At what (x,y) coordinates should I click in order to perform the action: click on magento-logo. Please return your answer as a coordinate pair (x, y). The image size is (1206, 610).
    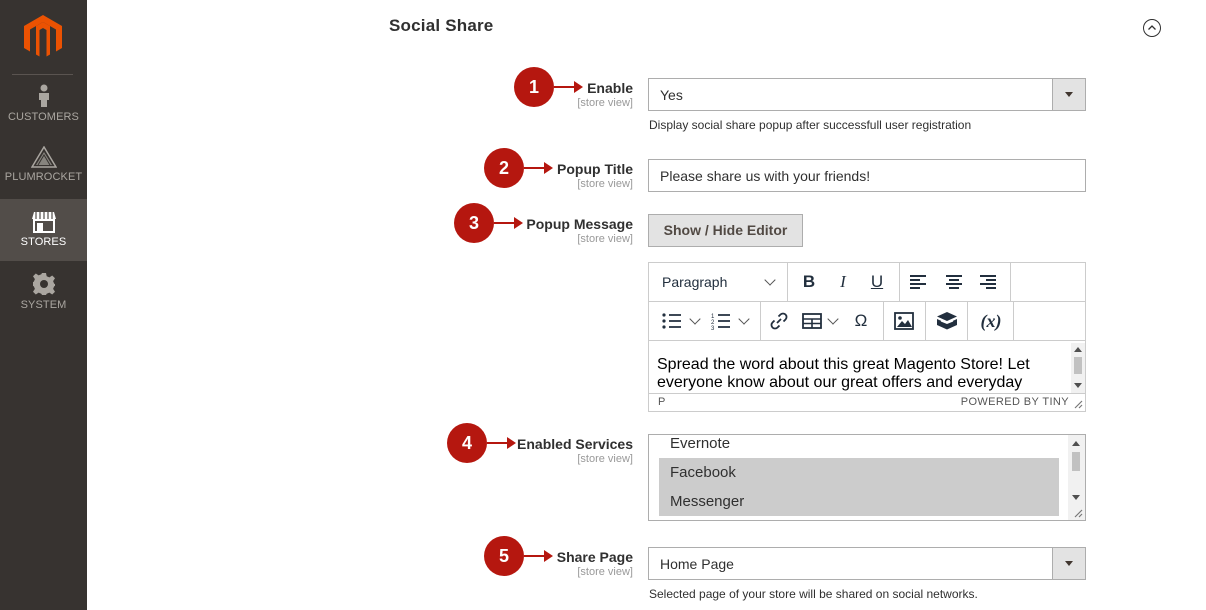
    Looking at the image, I should click on (43, 37).